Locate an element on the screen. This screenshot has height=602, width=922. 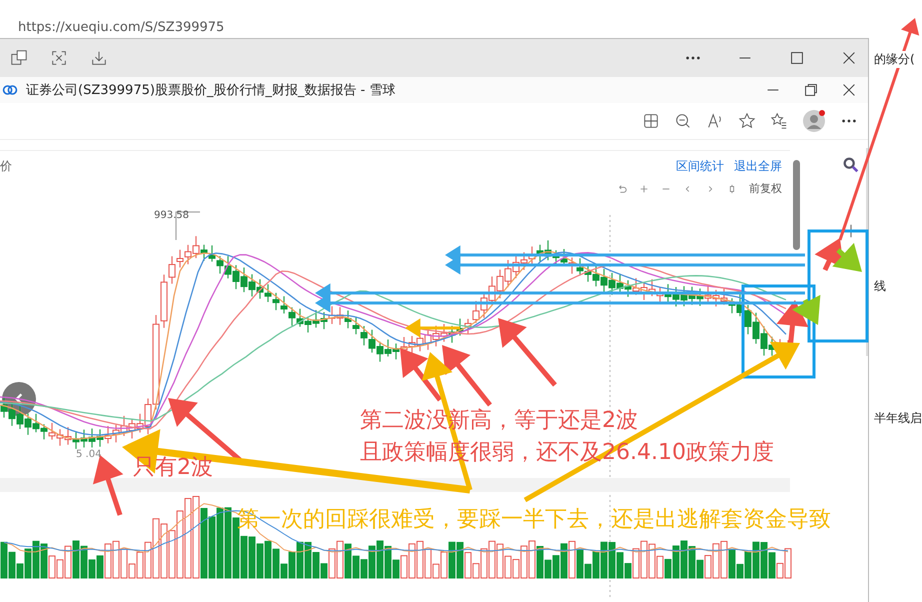
translate-icon is located at coordinates (19, 58).